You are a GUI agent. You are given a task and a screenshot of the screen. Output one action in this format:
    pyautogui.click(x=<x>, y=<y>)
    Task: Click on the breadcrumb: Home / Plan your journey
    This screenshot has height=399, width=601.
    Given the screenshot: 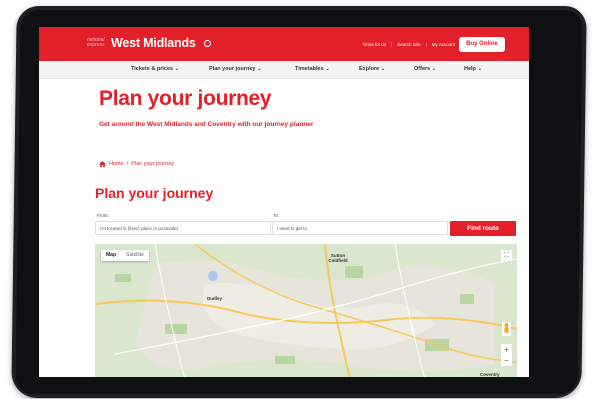 What is the action you would take?
    pyautogui.click(x=136, y=164)
    